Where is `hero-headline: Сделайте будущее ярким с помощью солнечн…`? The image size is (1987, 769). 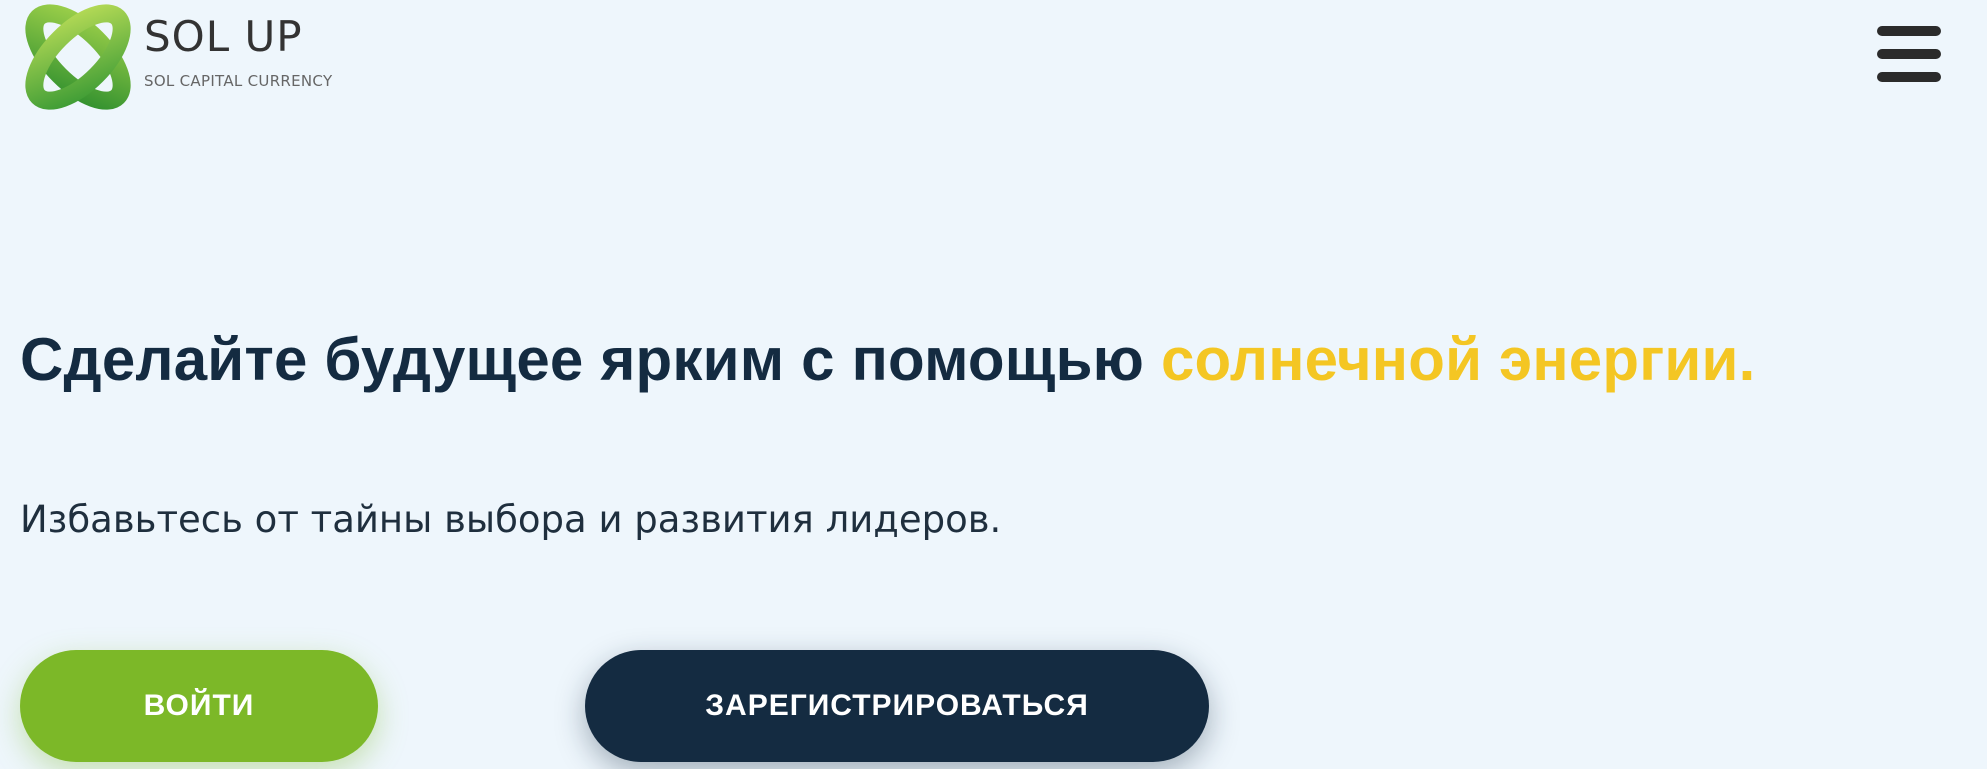 hero-headline: Сделайте будущее ярким с помощью солнечн… is located at coordinates (887, 359).